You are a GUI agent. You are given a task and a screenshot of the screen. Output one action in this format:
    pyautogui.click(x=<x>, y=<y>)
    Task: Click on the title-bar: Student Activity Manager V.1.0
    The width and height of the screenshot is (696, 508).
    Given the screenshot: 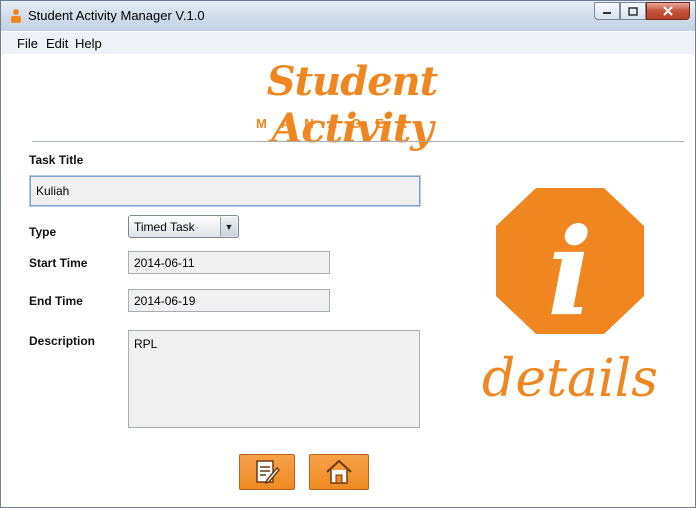 What is the action you would take?
    pyautogui.click(x=348, y=16)
    